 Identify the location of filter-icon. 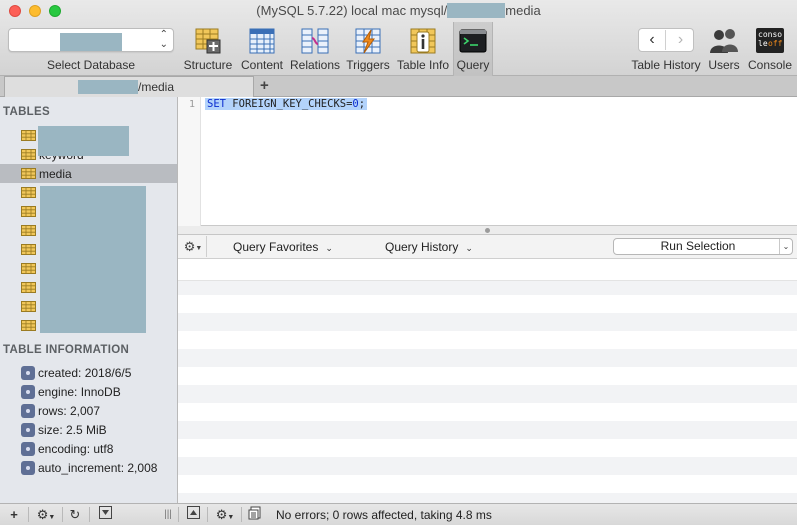
(105, 514).